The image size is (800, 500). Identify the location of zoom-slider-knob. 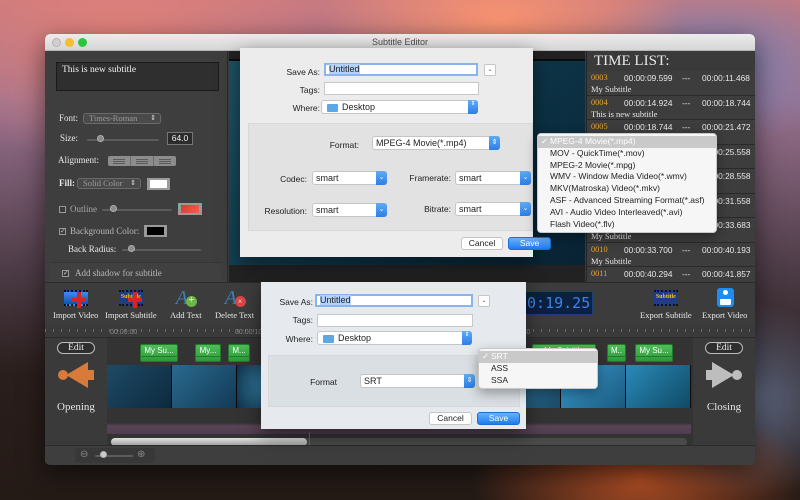
(103, 454).